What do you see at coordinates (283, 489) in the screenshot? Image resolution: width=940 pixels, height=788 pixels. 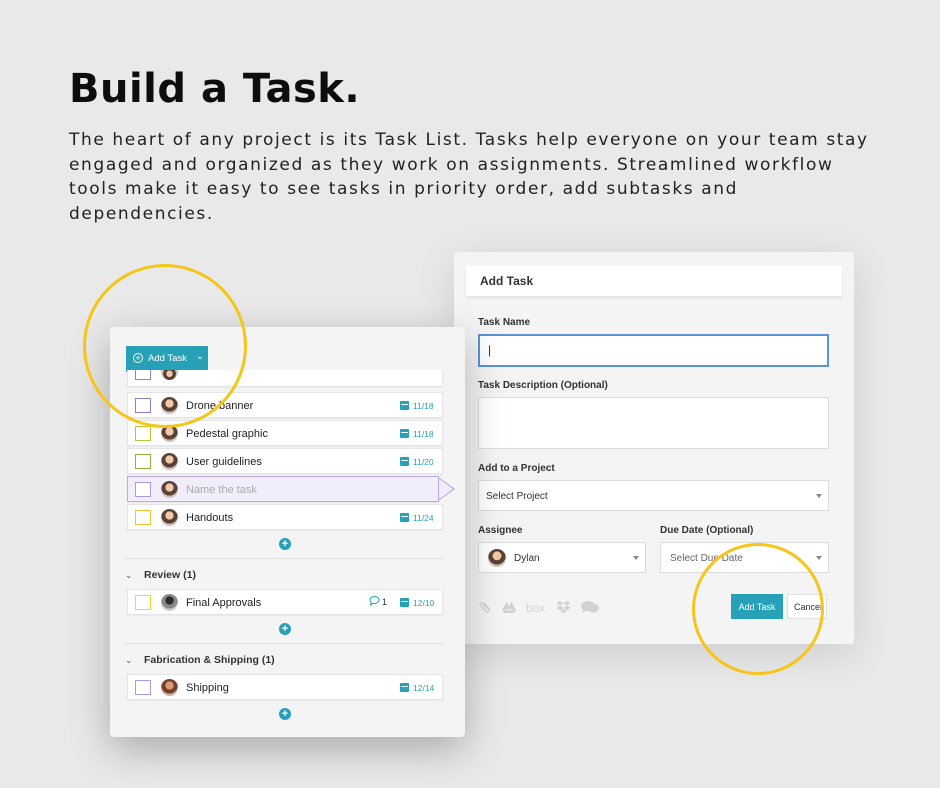 I see `new-task-row: Name the task` at bounding box center [283, 489].